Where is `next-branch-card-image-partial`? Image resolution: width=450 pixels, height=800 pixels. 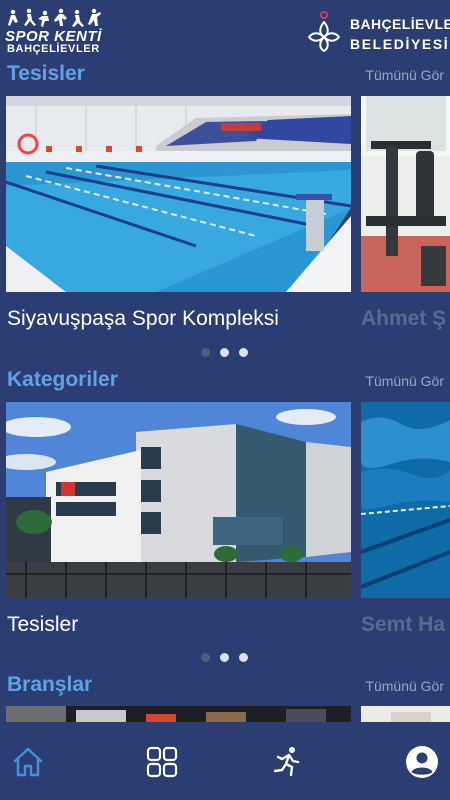 next-branch-card-image-partial is located at coordinates (405, 714).